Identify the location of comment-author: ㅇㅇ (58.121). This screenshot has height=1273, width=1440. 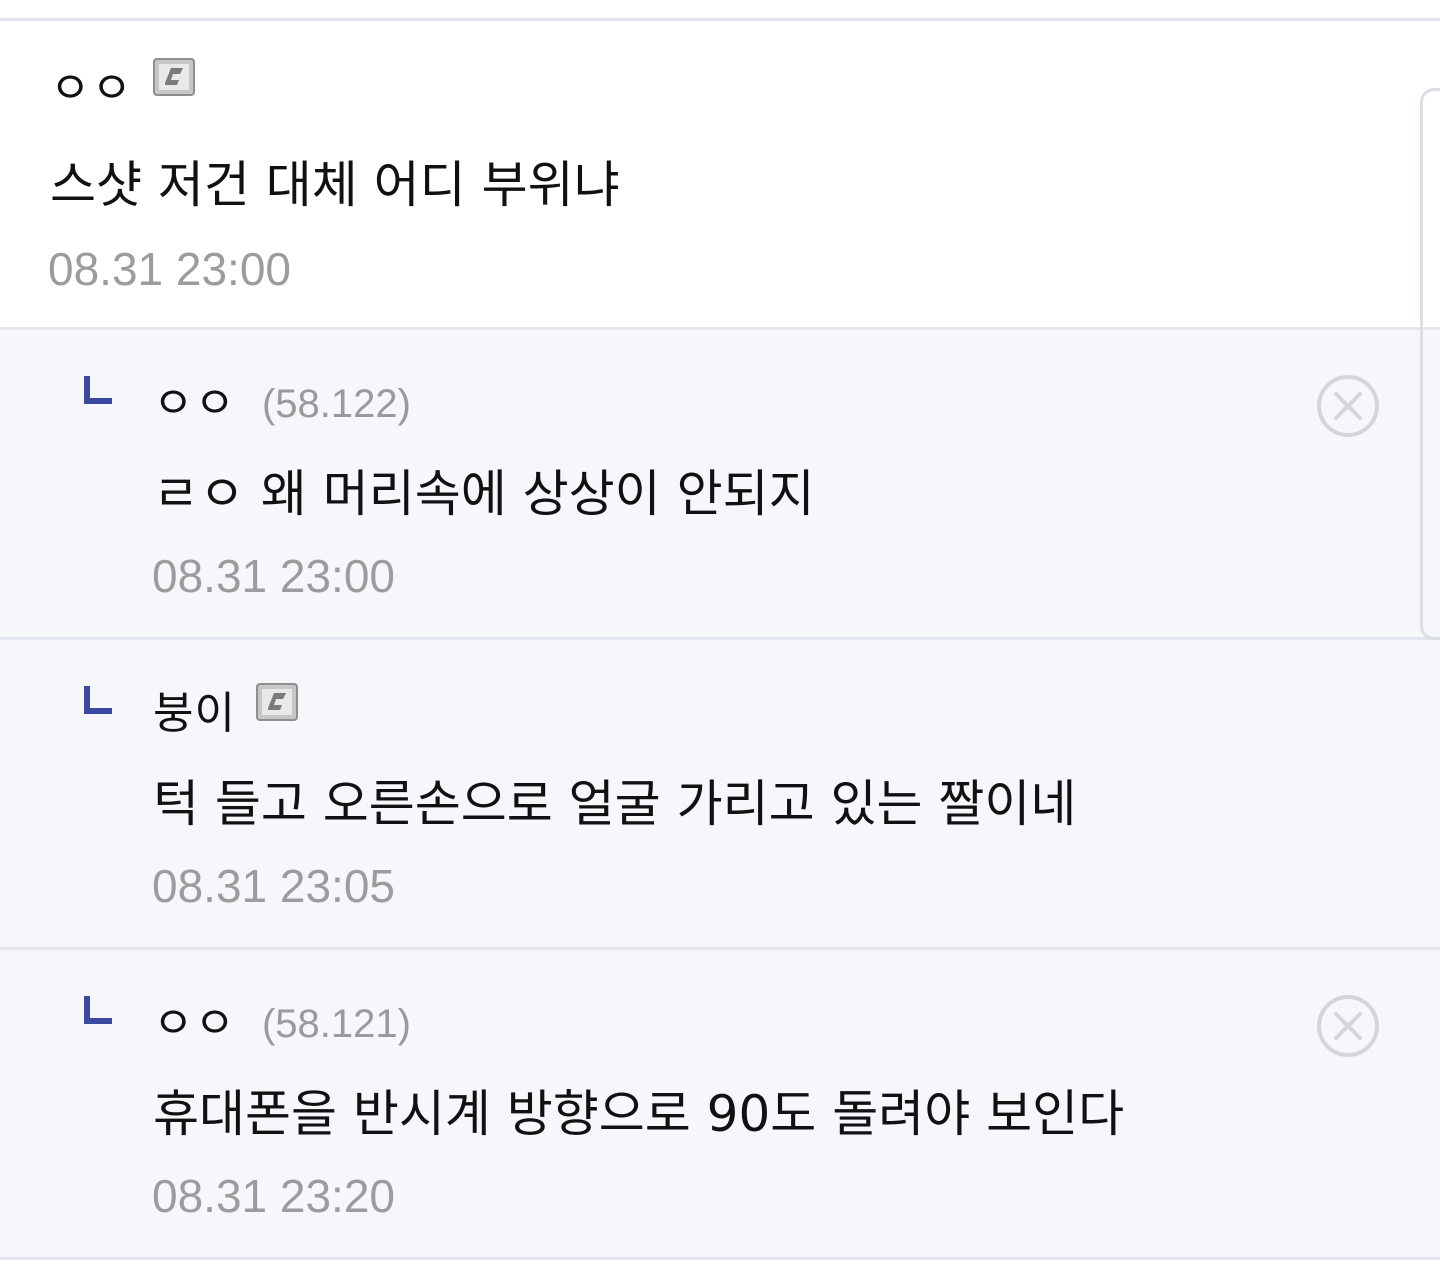
(282, 1024).